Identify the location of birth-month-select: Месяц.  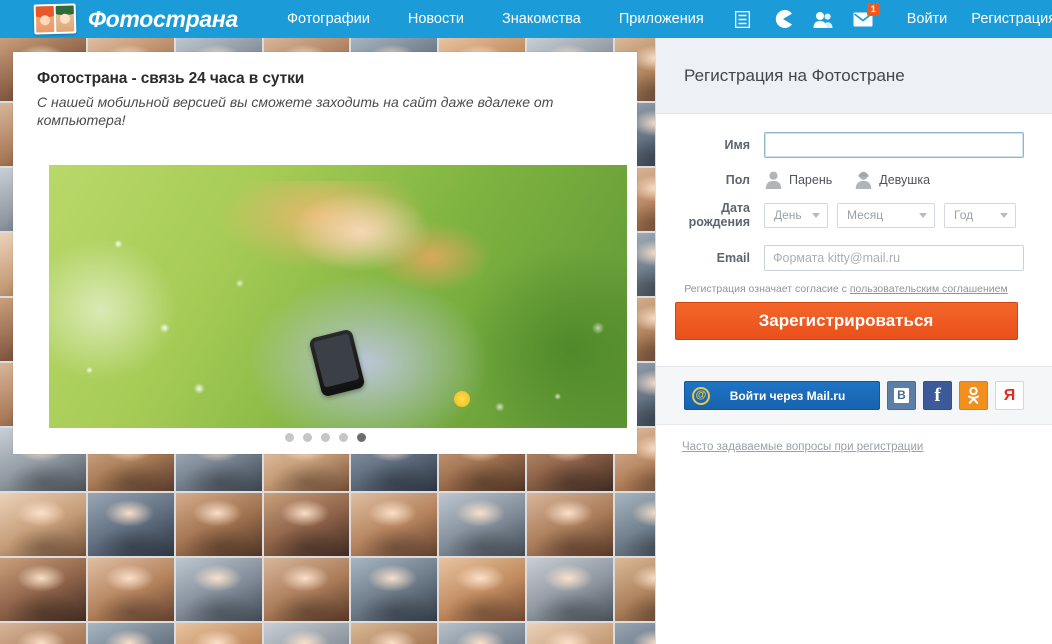
(886, 215).